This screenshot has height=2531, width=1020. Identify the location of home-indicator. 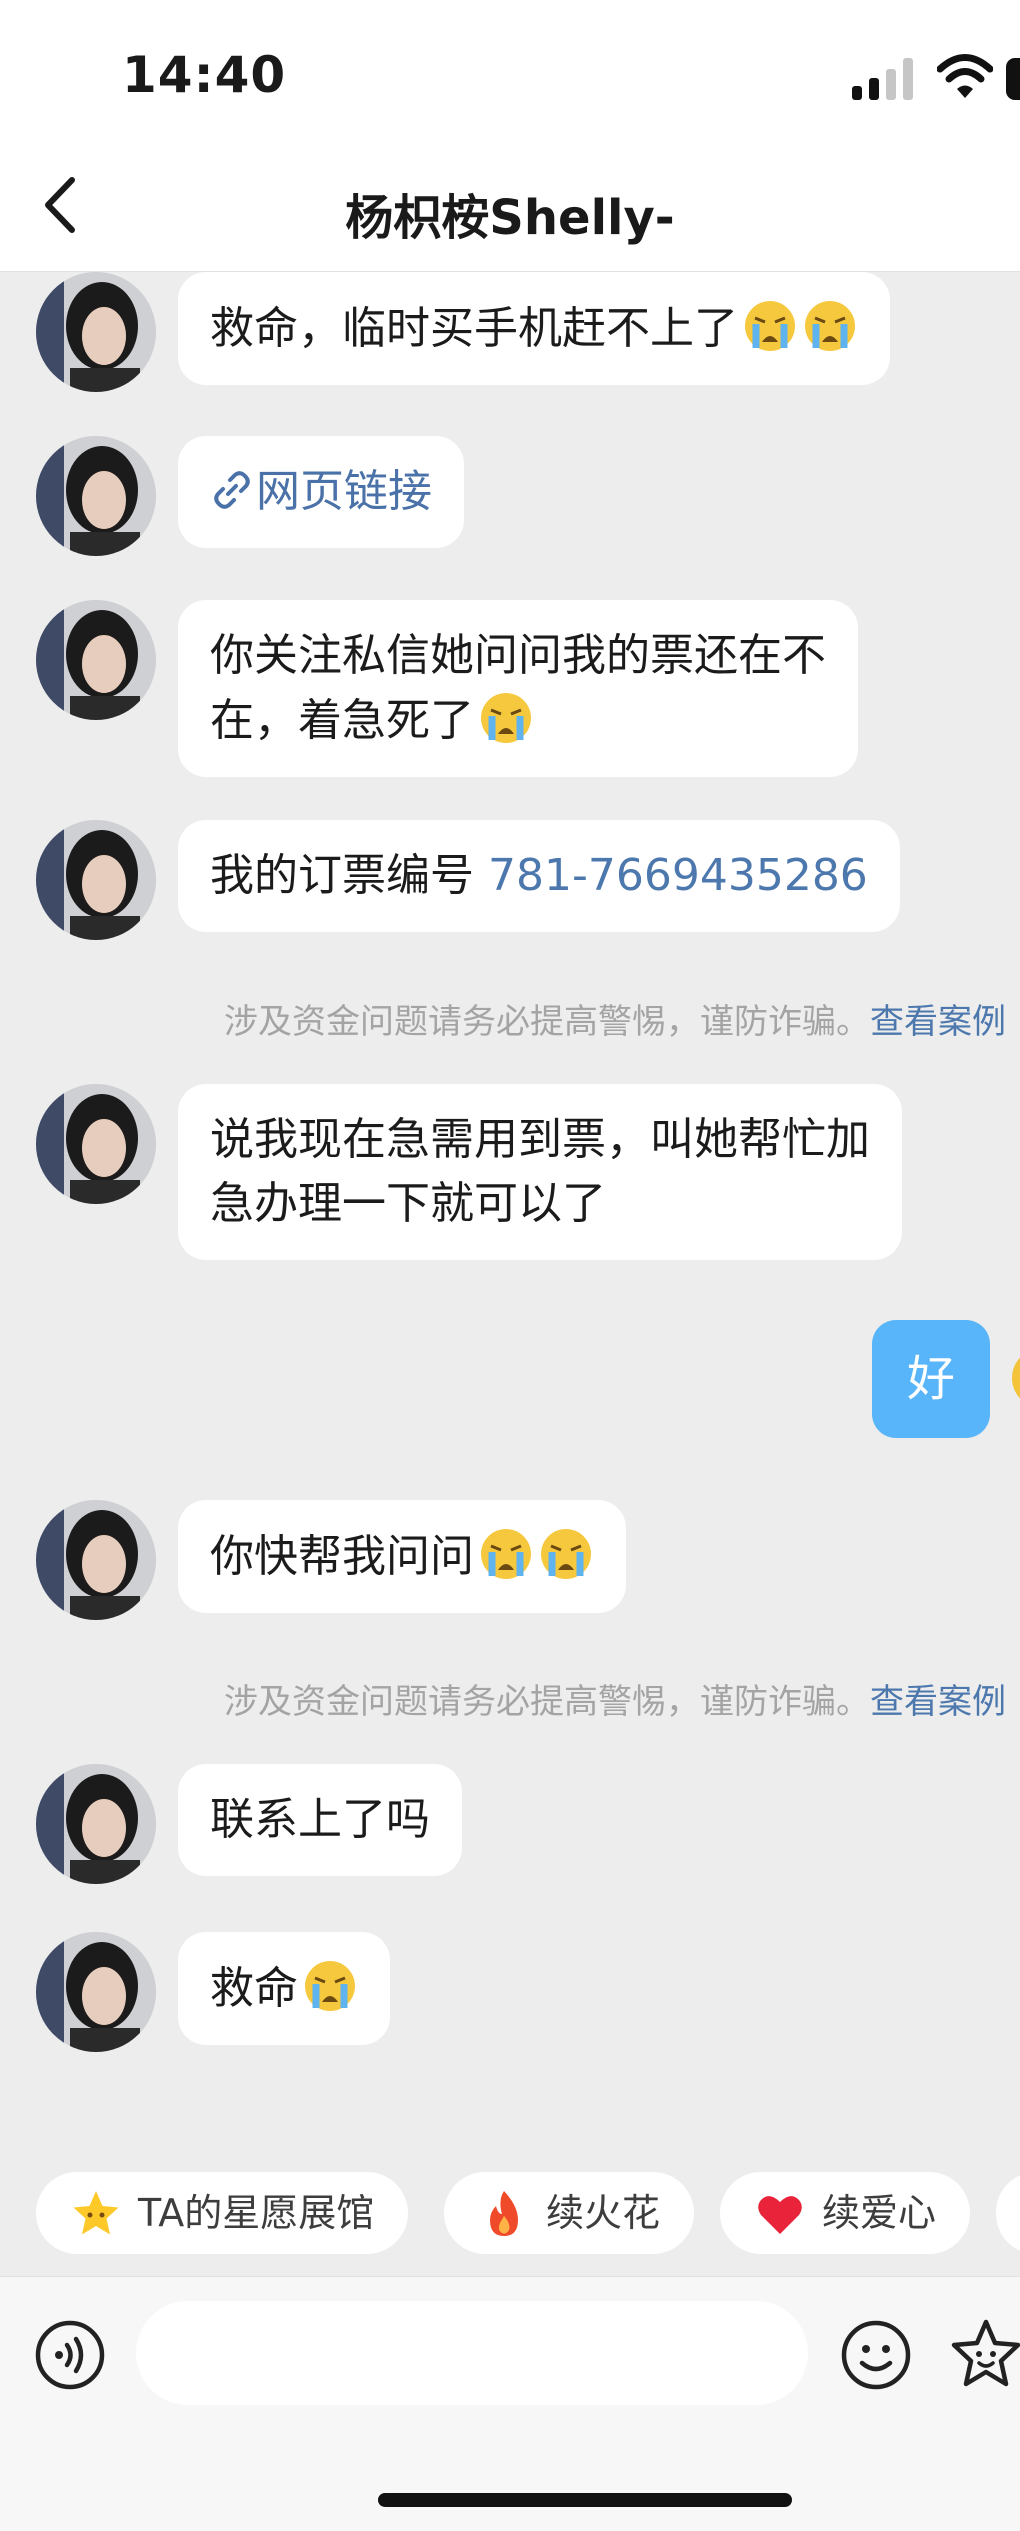
(585, 2500).